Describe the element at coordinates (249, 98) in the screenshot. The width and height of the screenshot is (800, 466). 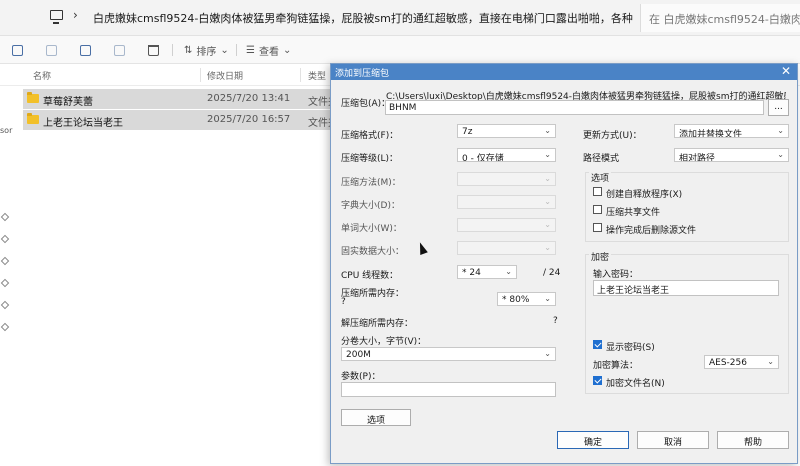
I see `file-date: 2025/7/20 13:41` at that location.